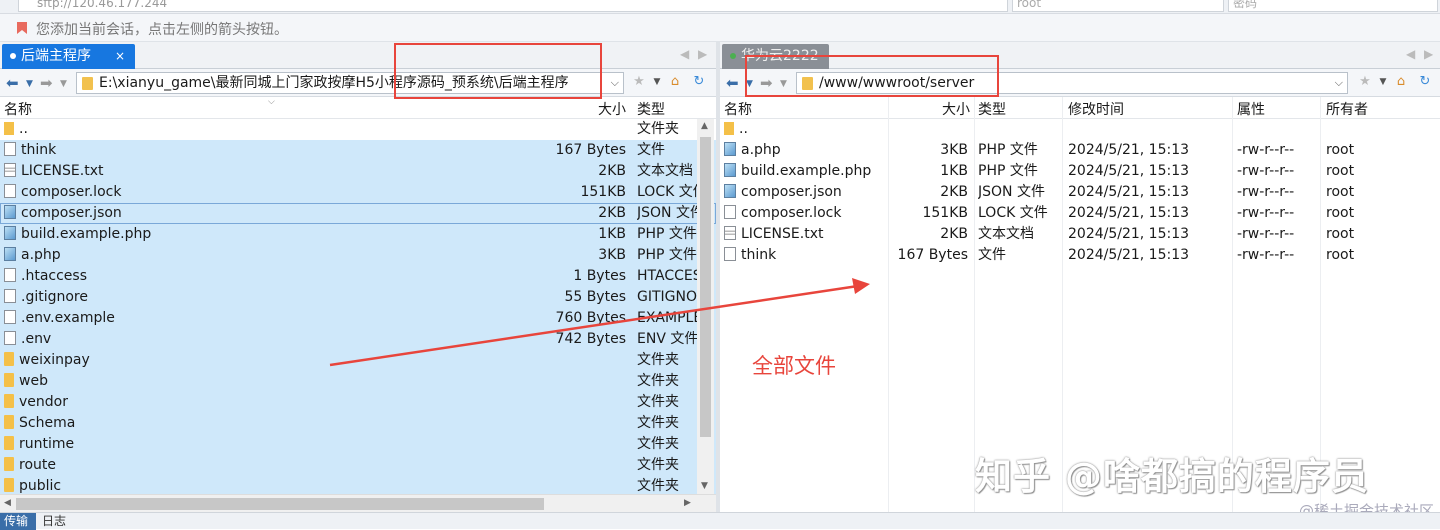 This screenshot has height=530, width=1440. I want to click on tab-status-dot, so click(13, 56).